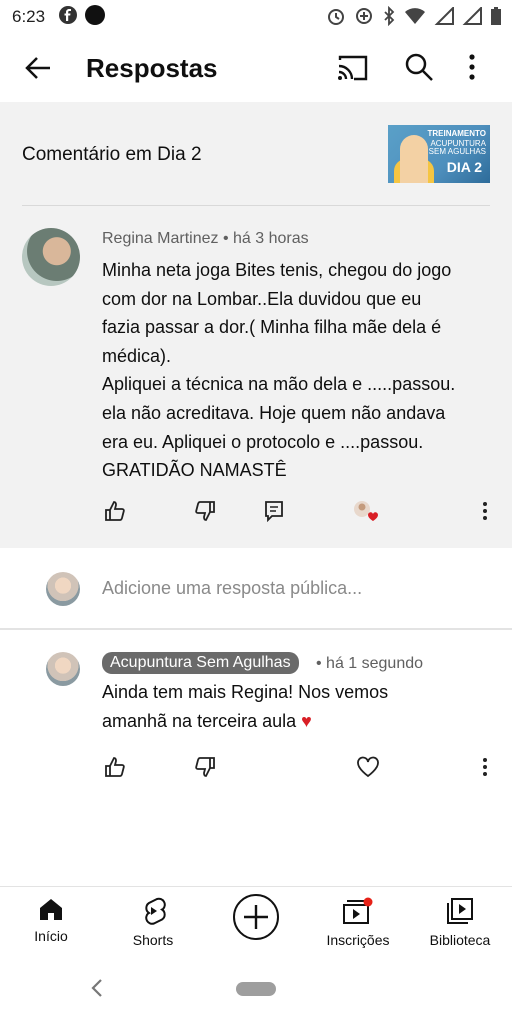 The height and width of the screenshot is (1024, 512). Describe the element at coordinates (51, 936) in the screenshot. I see `nav-label: Início` at that location.